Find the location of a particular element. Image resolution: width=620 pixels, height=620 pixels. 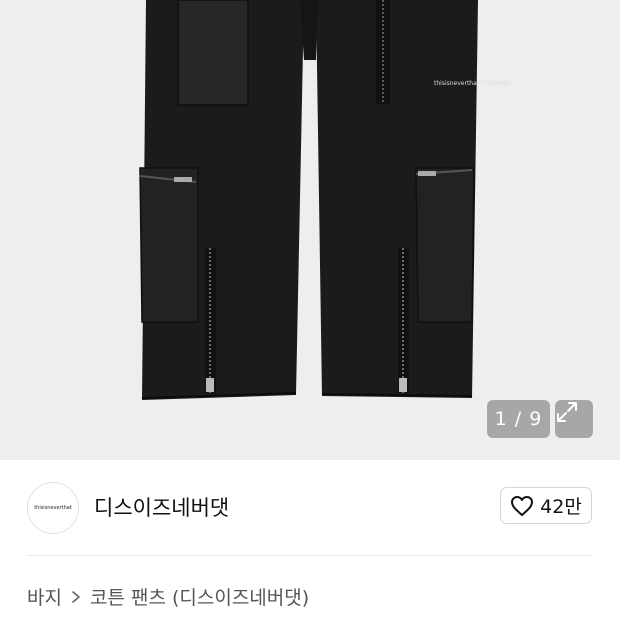

breadcrumb-category: 바지 is located at coordinates (44, 596).